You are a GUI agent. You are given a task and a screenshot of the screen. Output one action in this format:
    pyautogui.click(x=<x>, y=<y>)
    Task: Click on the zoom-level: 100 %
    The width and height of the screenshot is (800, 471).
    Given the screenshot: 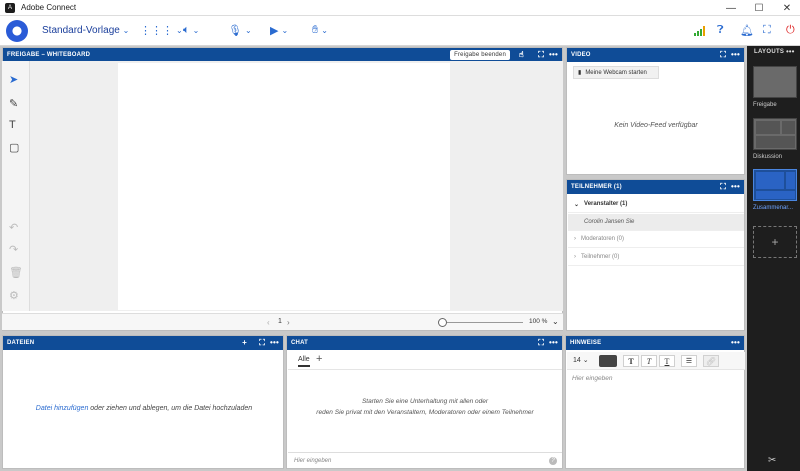 What is the action you would take?
    pyautogui.click(x=538, y=321)
    